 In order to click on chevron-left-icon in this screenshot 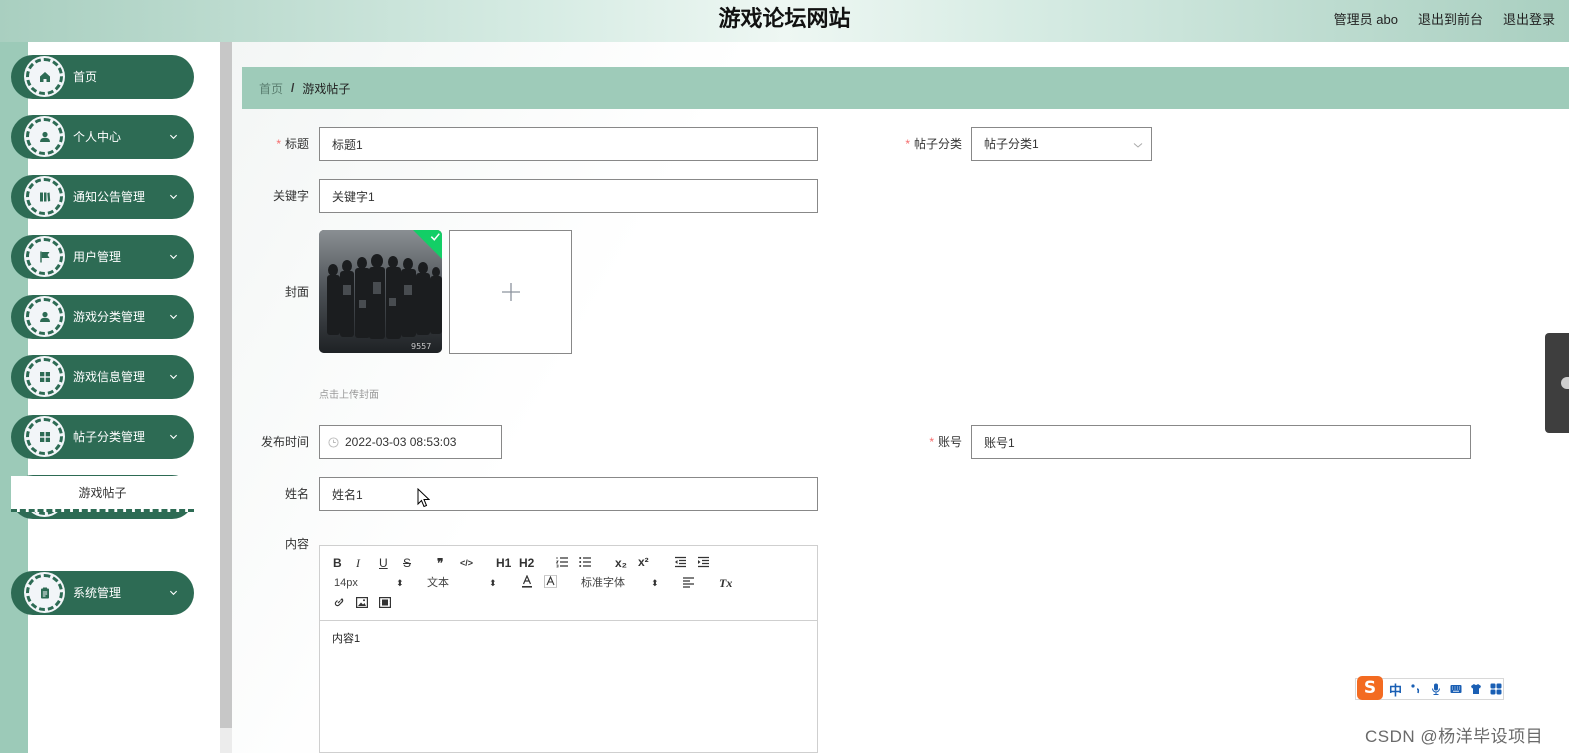, I will do `click(1565, 383)`.